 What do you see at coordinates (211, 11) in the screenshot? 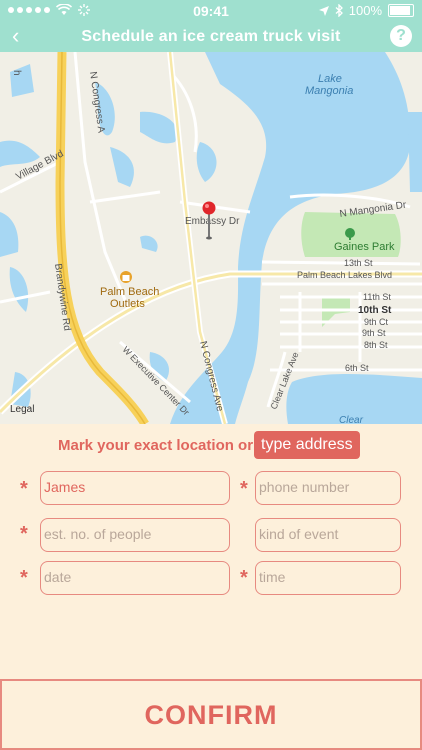
I see `status-bar: 09:41 100%` at bounding box center [211, 11].